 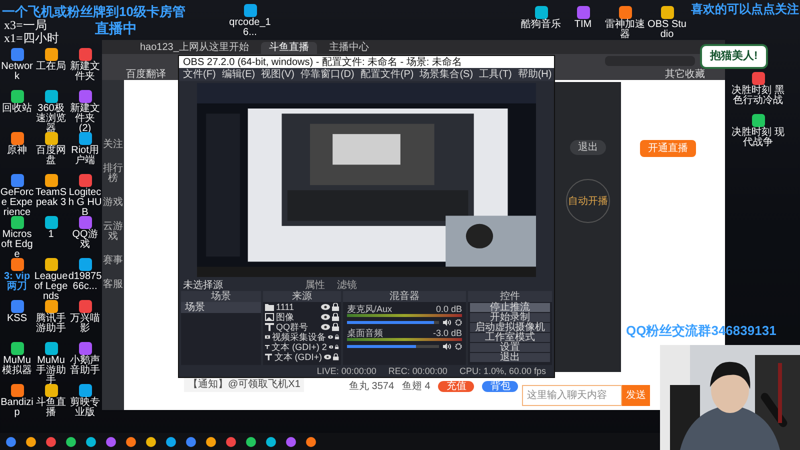 What do you see at coordinates (327, 74) in the screenshot?
I see `menu-item: 停靠窗口(D)` at bounding box center [327, 74].